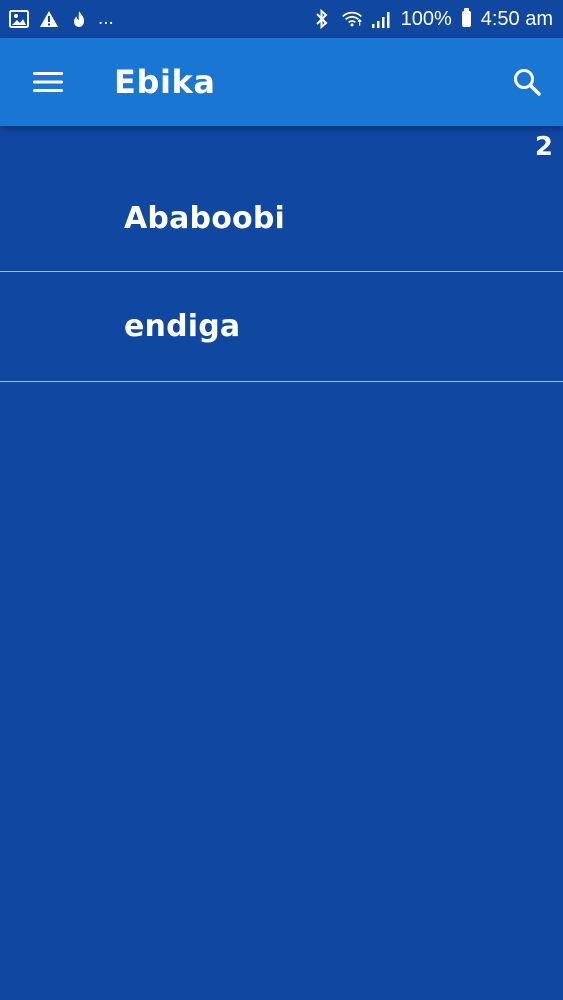 Image resolution: width=563 pixels, height=1000 pixels. I want to click on result-count: 2, so click(543, 147).